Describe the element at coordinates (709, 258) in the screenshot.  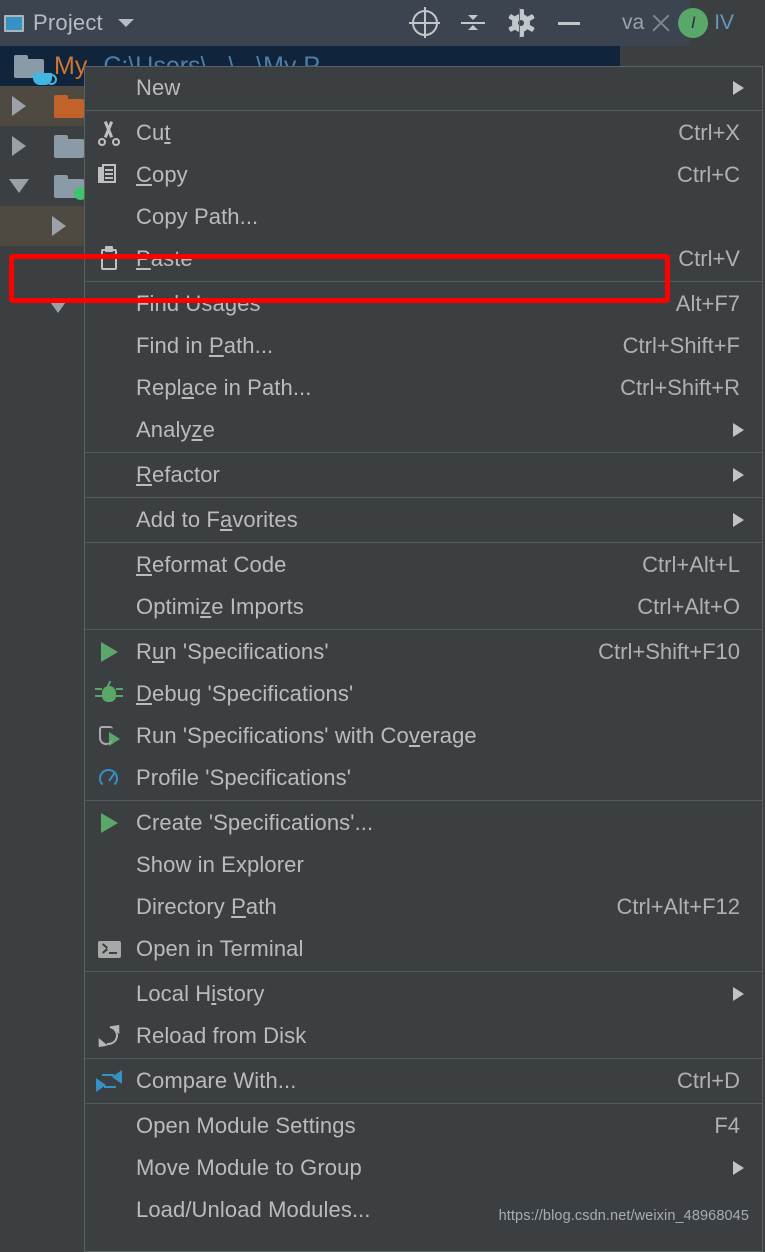
I see `menu-item-shortcut: Ctrl+V` at that location.